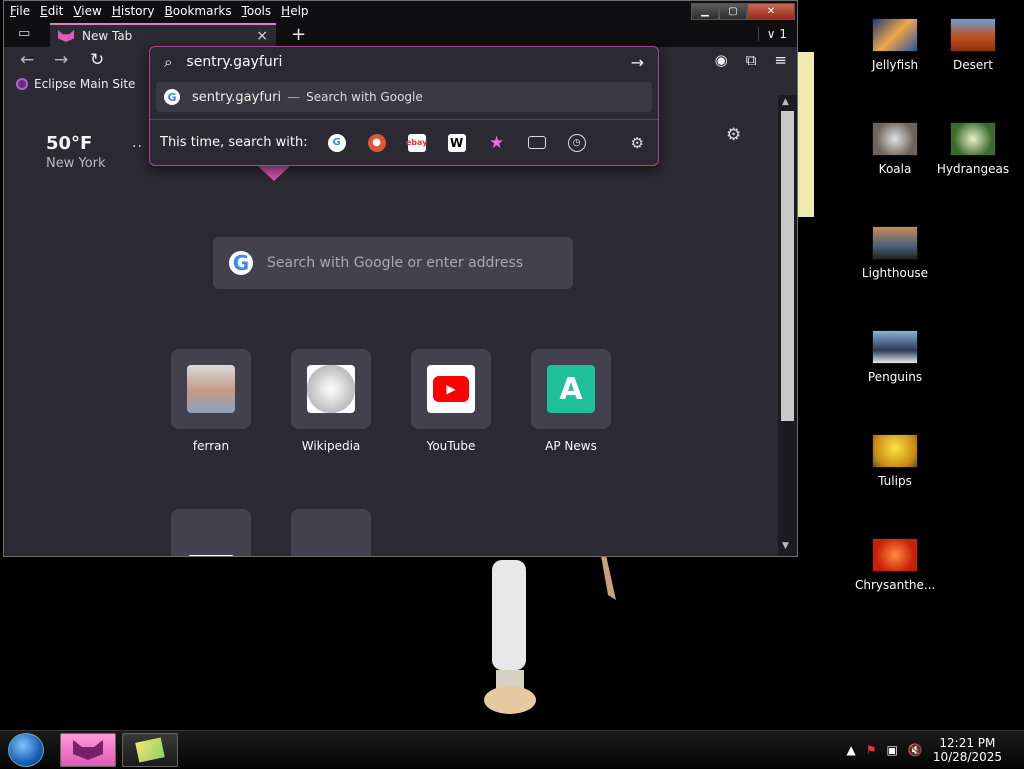 This screenshot has height=769, width=1024. Describe the element at coordinates (851, 750) in the screenshot. I see `show-hidden-icons-icon: ▲` at that location.